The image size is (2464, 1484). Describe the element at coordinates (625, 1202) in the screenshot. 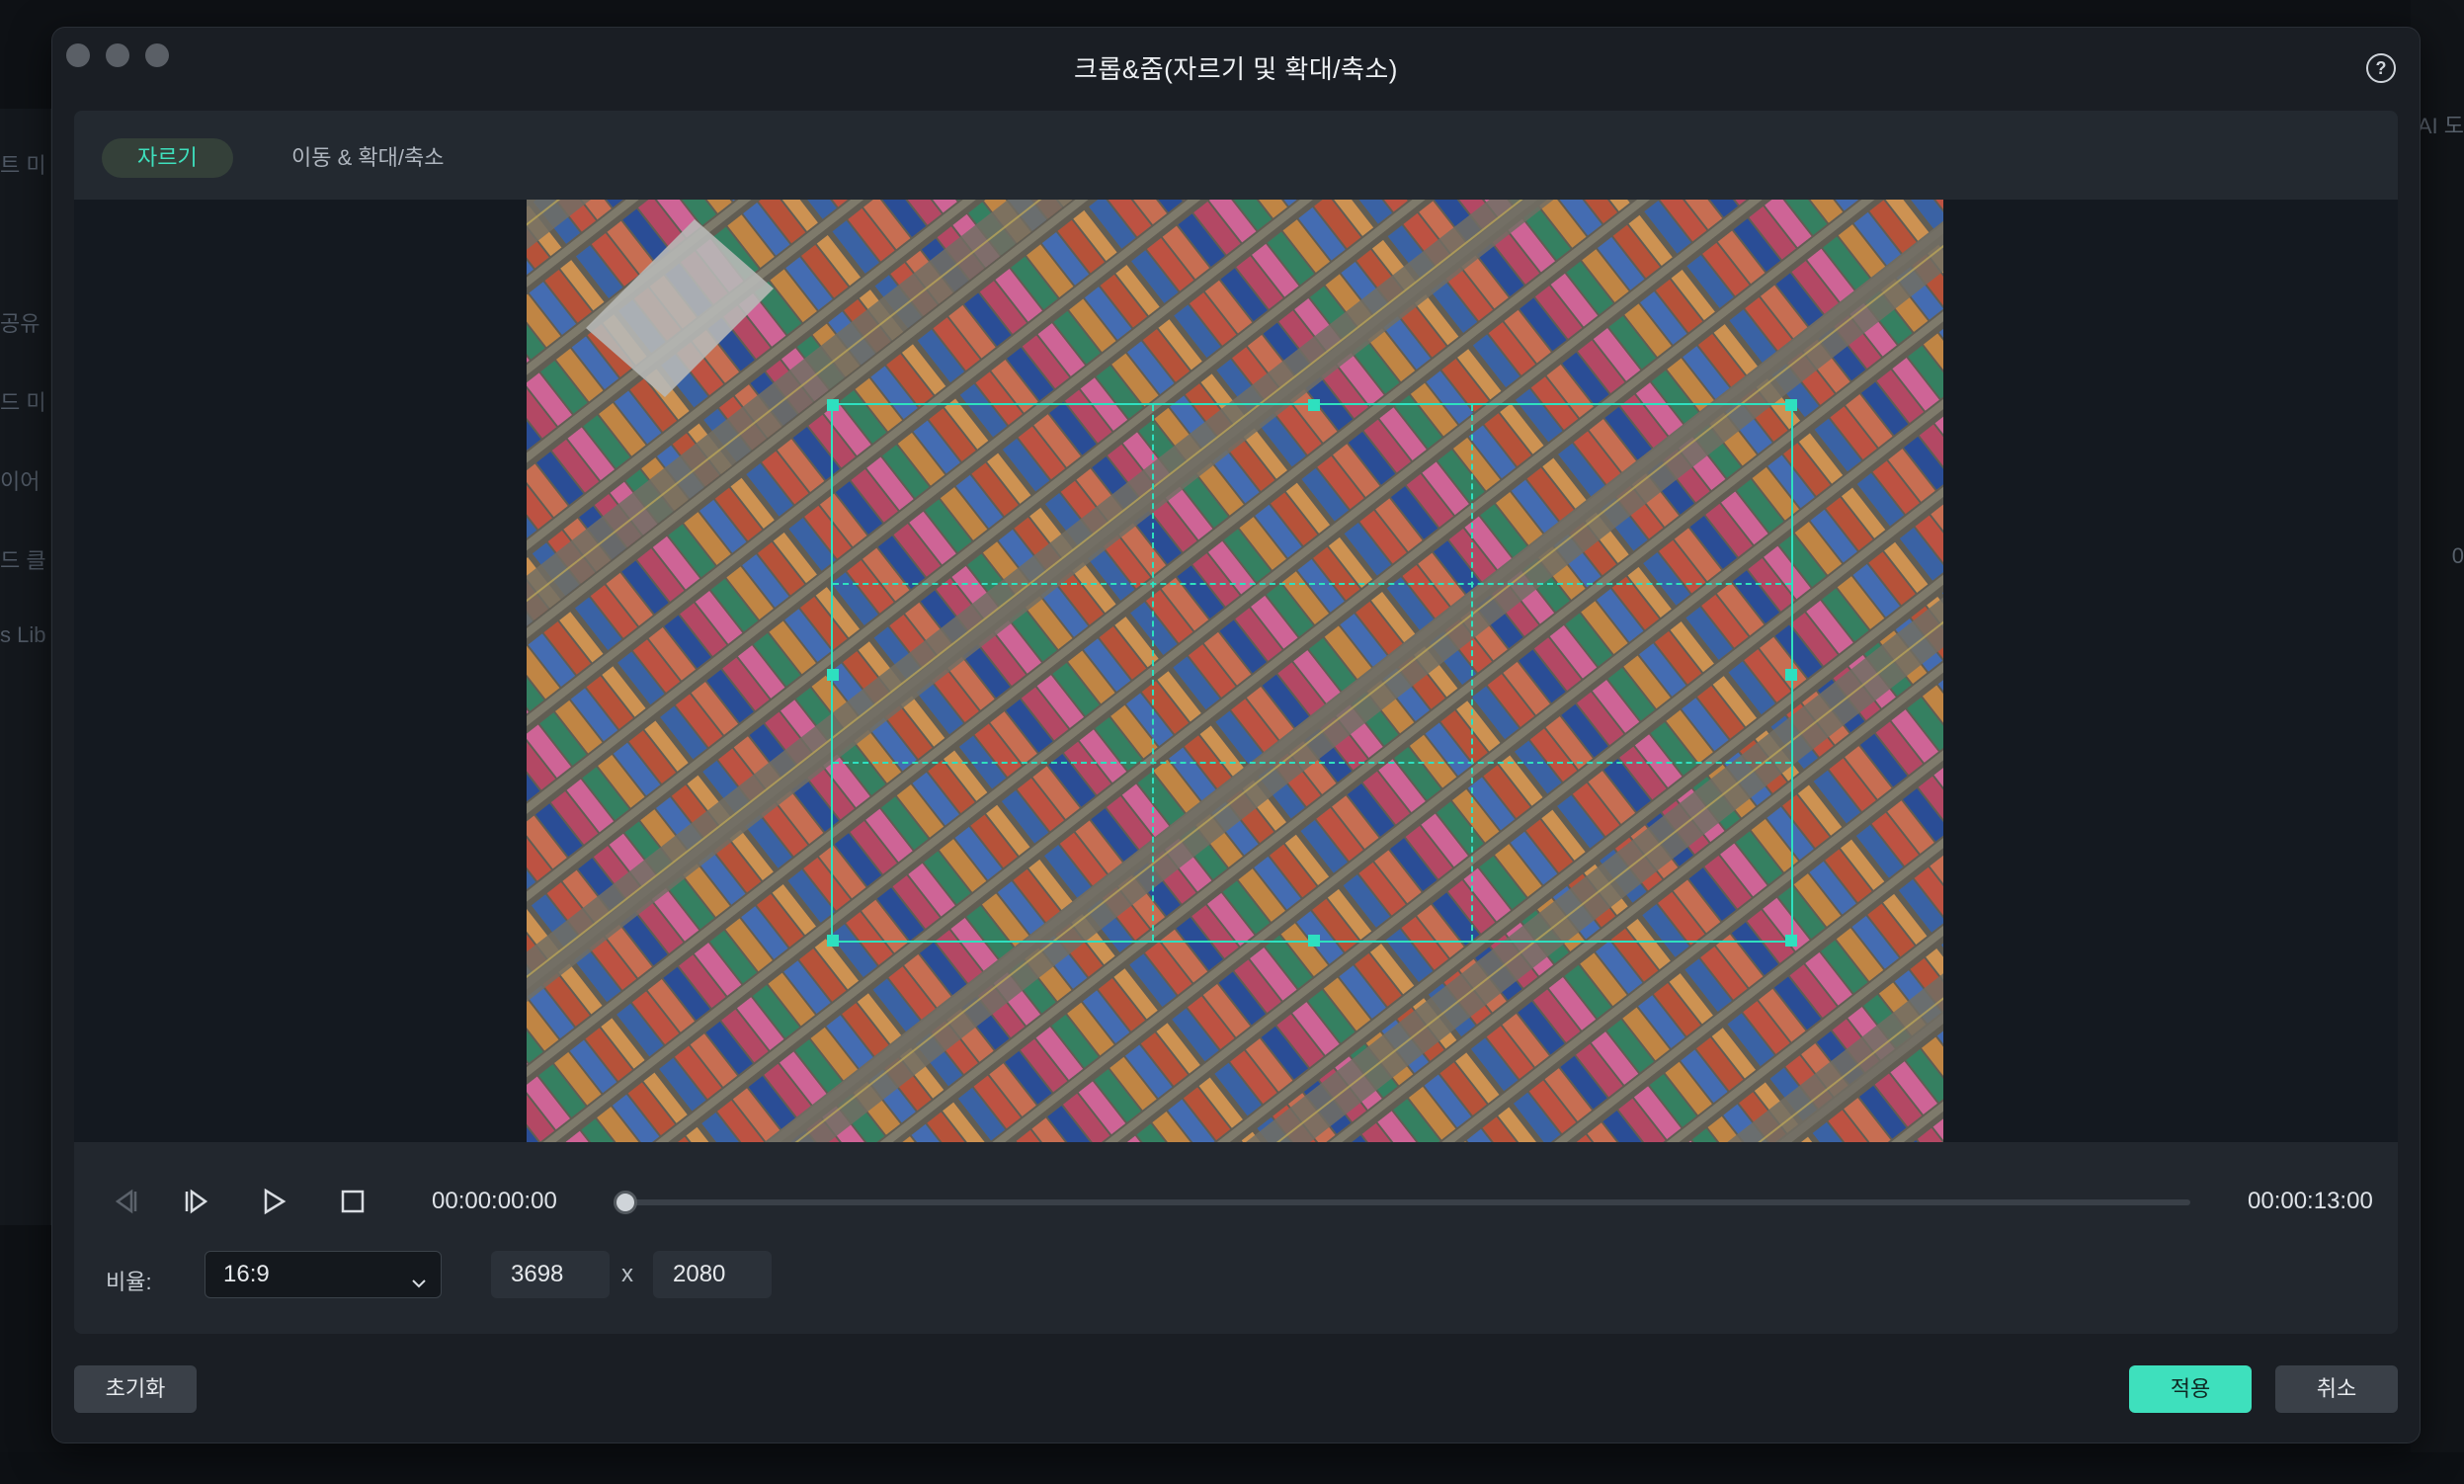

I see `scrubber-knob` at that location.